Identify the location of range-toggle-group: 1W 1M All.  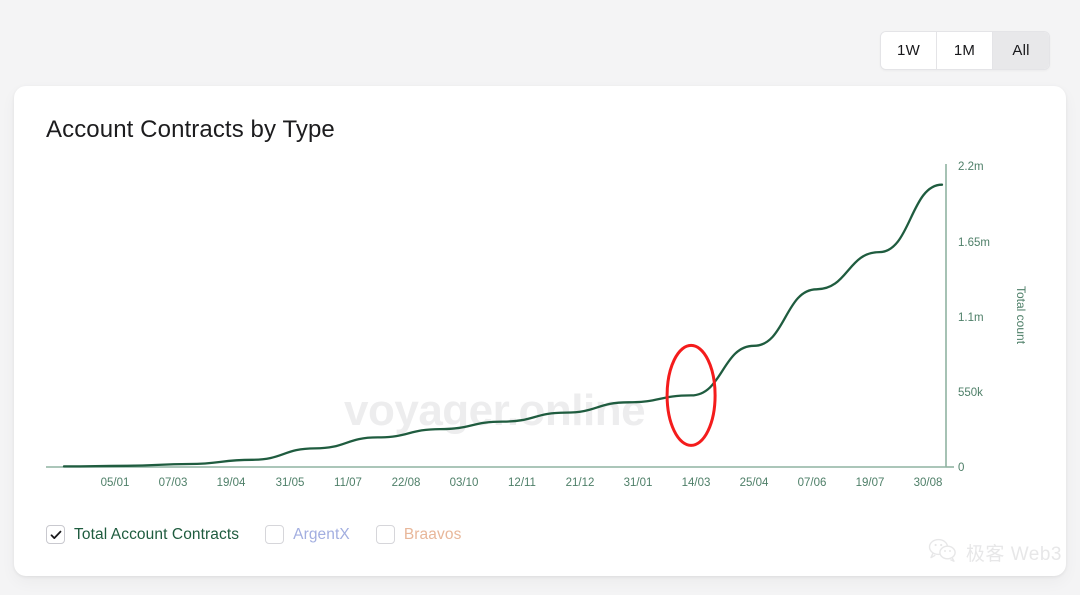
(965, 50).